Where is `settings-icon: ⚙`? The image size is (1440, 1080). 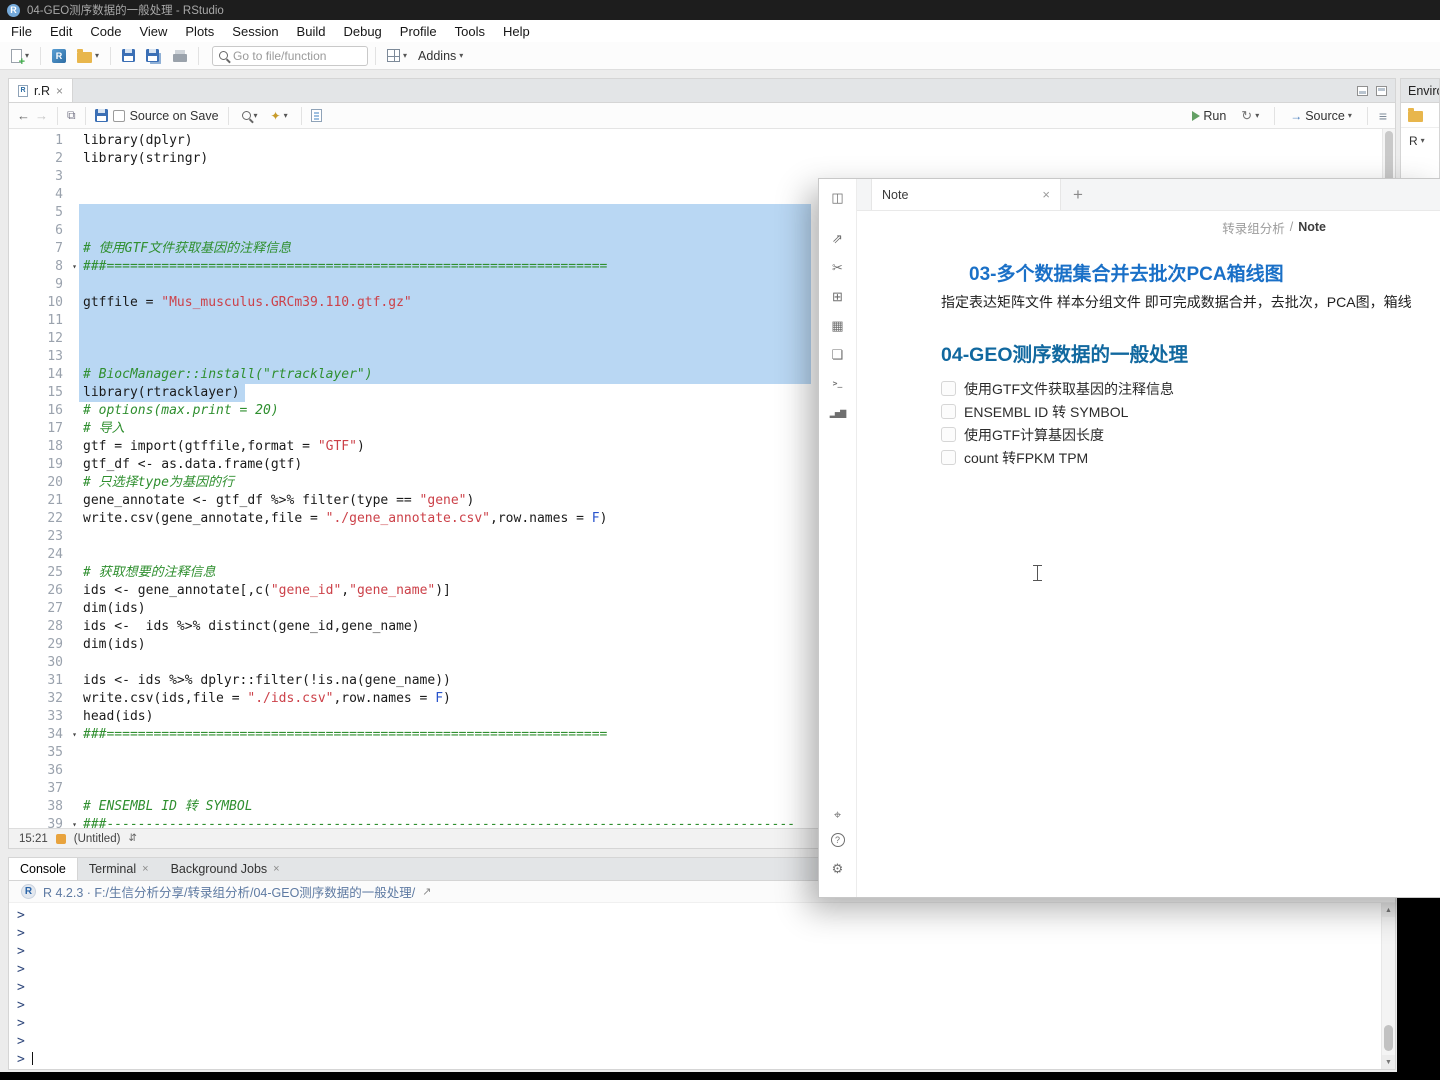 settings-icon: ⚙ is located at coordinates (838, 869).